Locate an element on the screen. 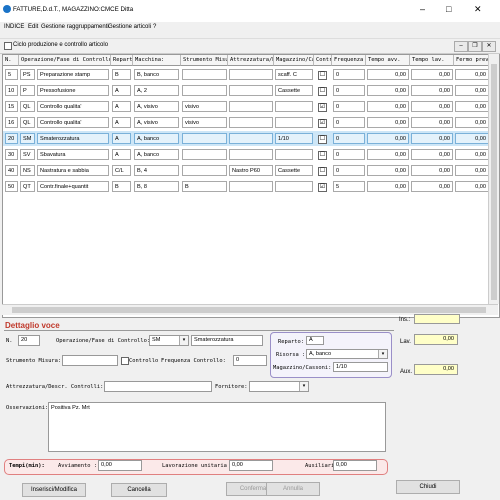  cell-n: 40 is located at coordinates (11, 170).